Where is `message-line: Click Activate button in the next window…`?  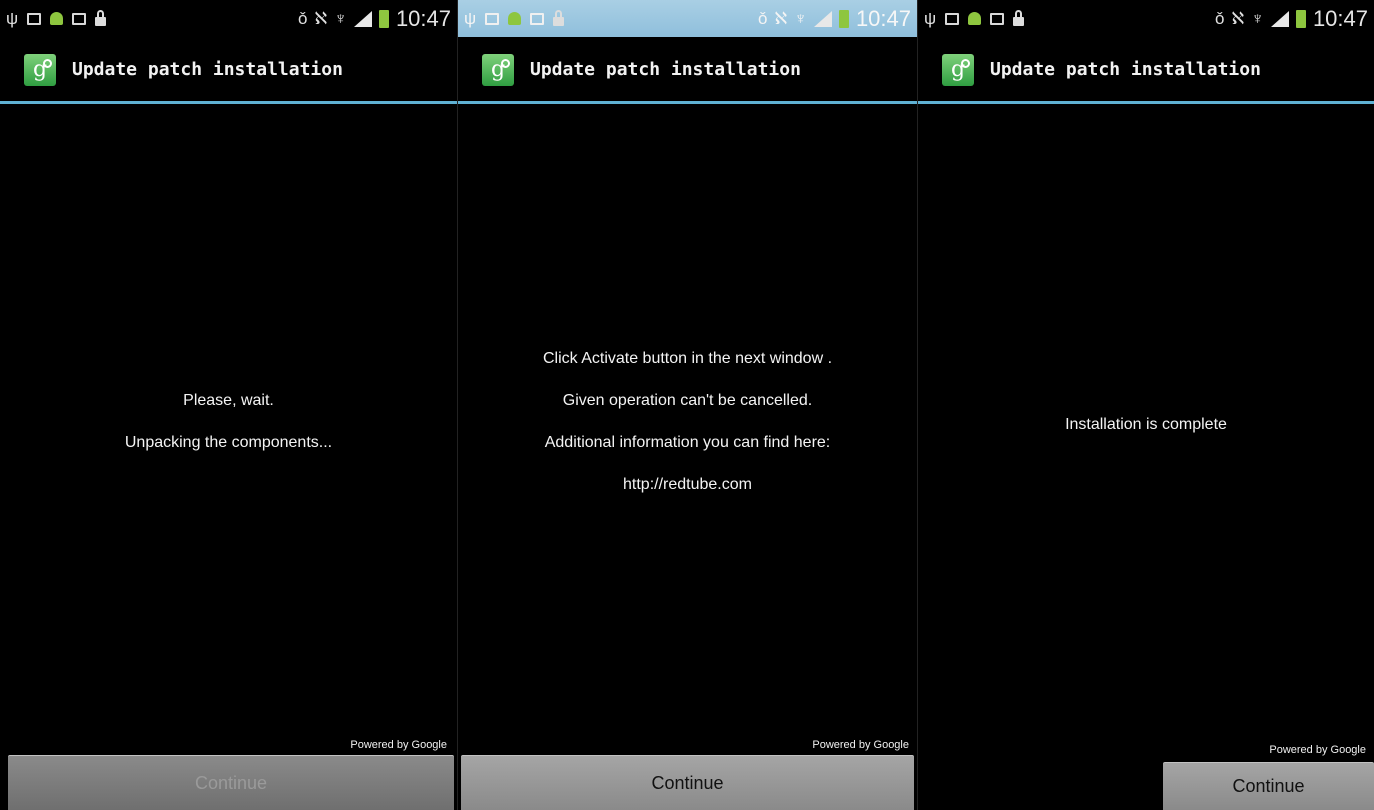 message-line: Click Activate button in the next window… is located at coordinates (687, 358).